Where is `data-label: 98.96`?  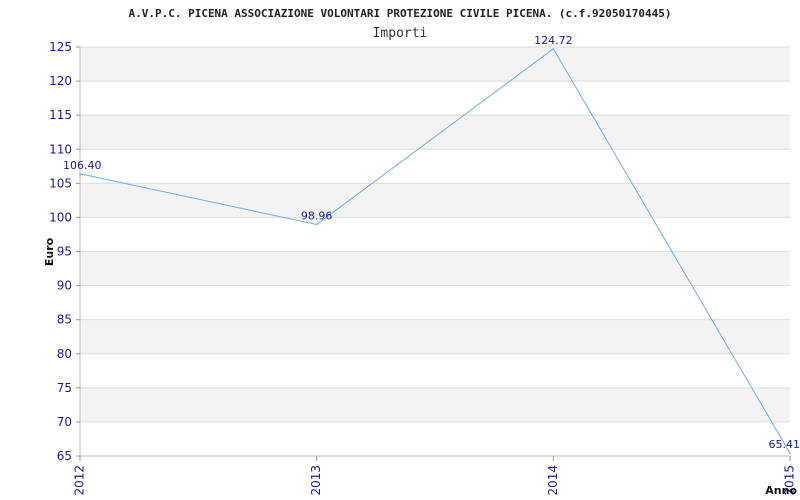
data-label: 98.96 is located at coordinates (317, 216).